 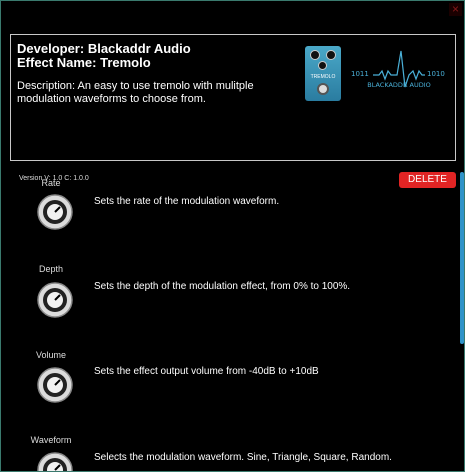 I want to click on close-icon: ×, so click(x=455, y=9).